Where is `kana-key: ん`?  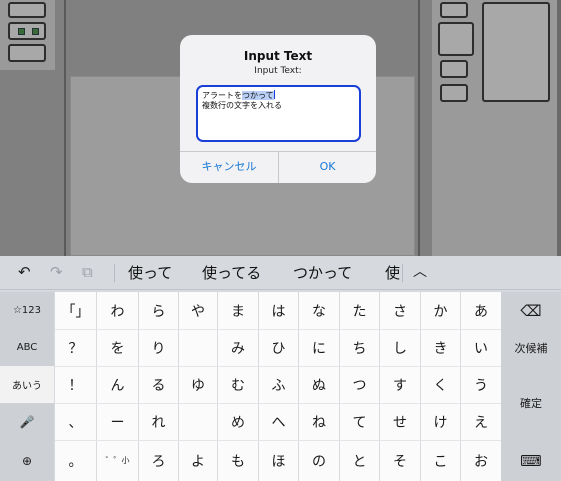
kana-key: ん is located at coordinates (117, 384).